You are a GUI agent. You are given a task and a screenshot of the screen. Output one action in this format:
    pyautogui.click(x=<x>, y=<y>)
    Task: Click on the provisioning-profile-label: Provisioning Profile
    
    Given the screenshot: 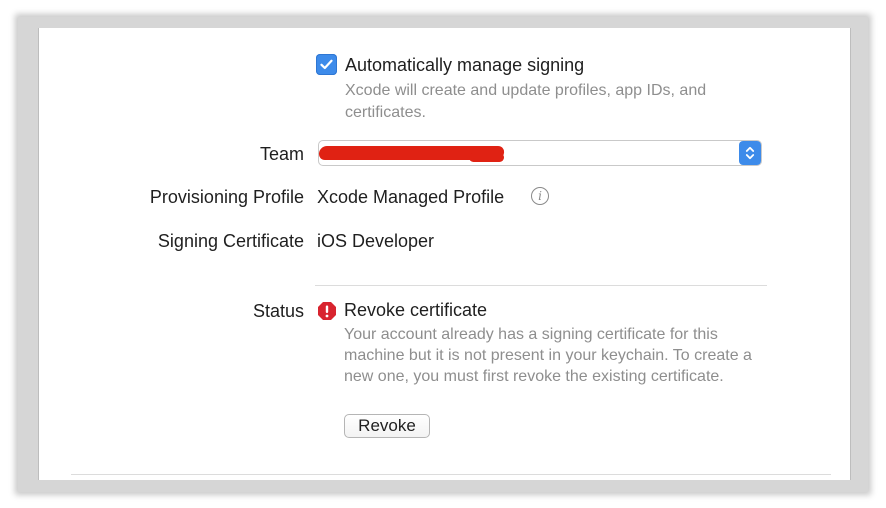 What is the action you would take?
    pyautogui.click(x=226, y=197)
    